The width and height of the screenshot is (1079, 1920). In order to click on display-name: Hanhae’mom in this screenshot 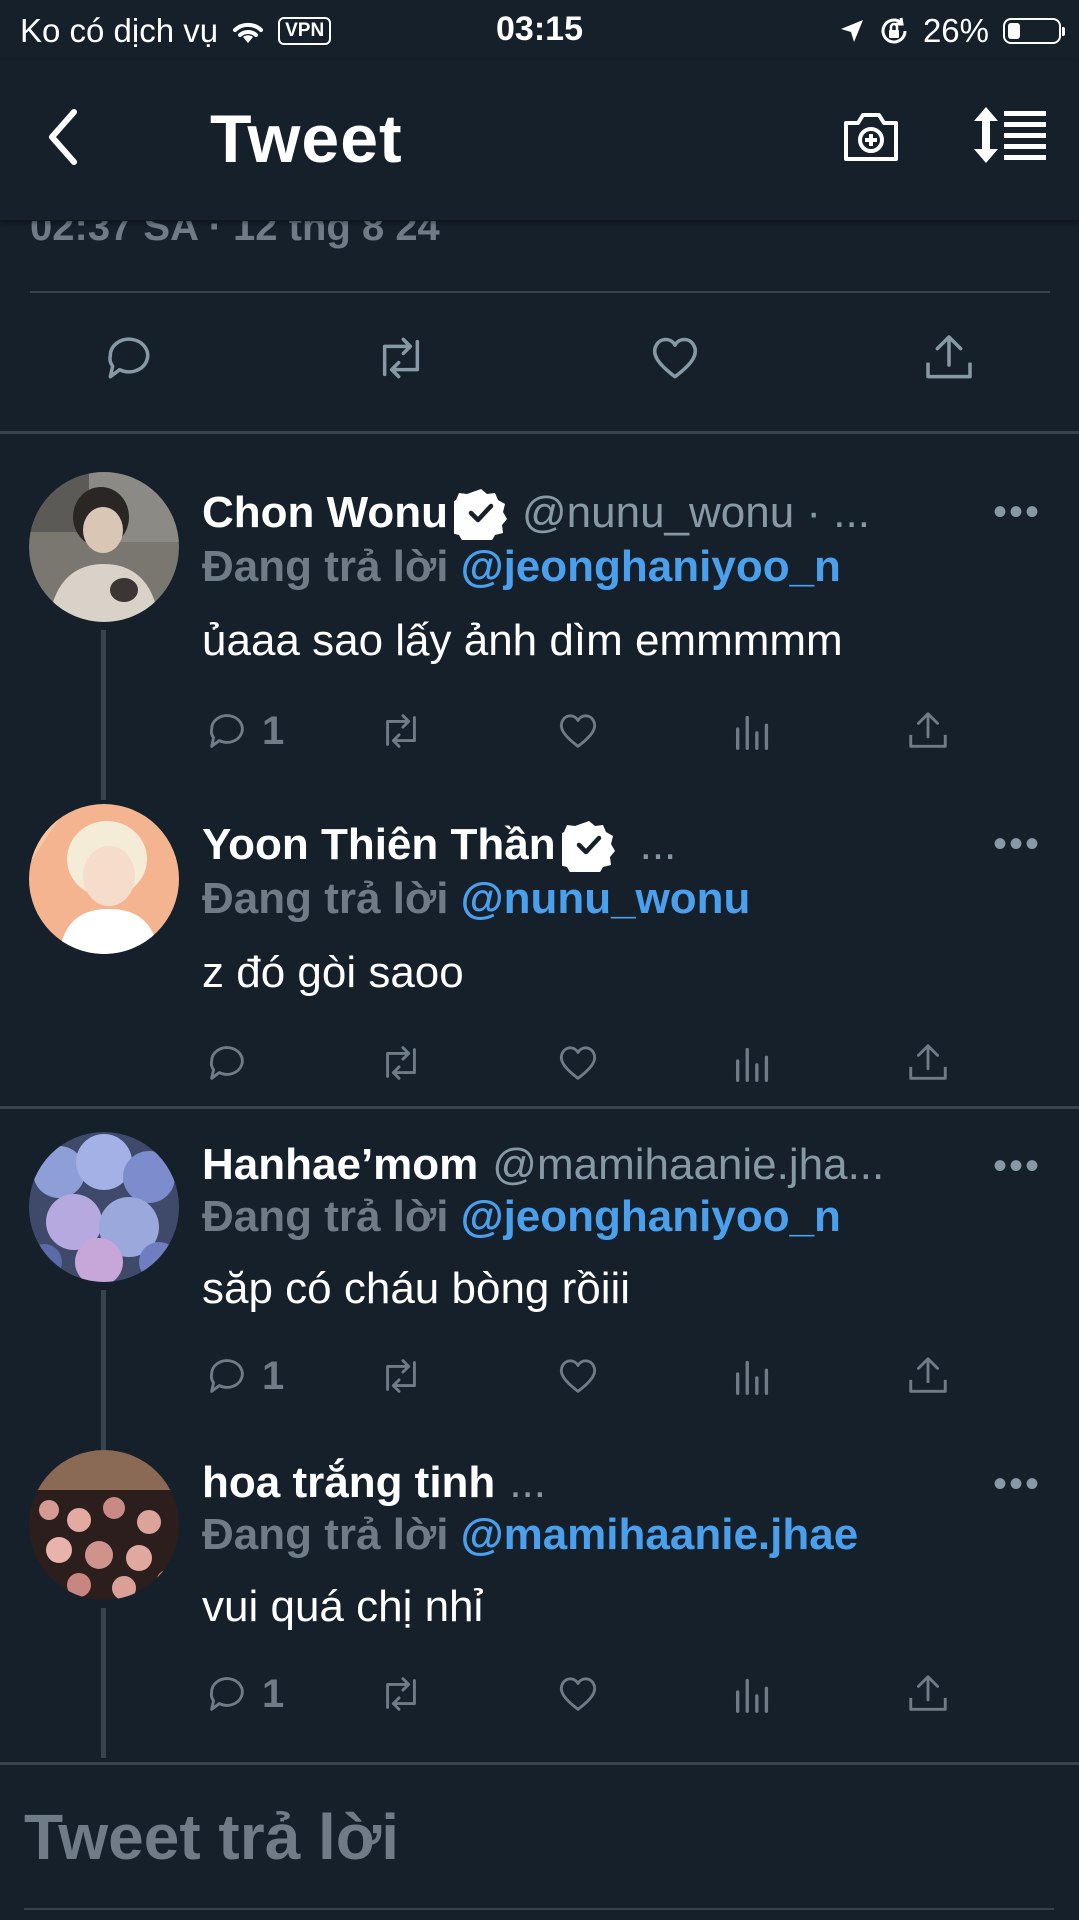, I will do `click(340, 1165)`.